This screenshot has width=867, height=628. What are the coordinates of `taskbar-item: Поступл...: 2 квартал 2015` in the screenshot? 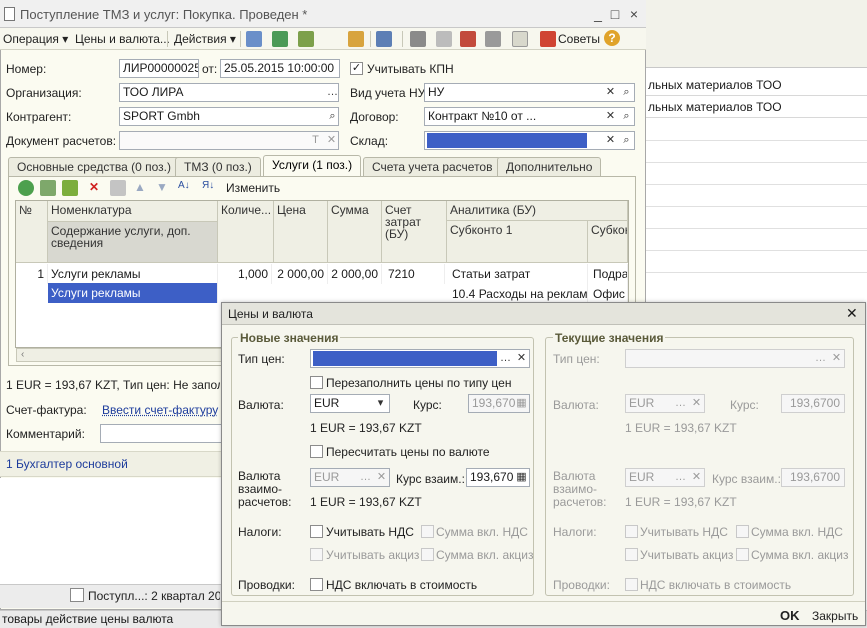 It's located at (154, 596).